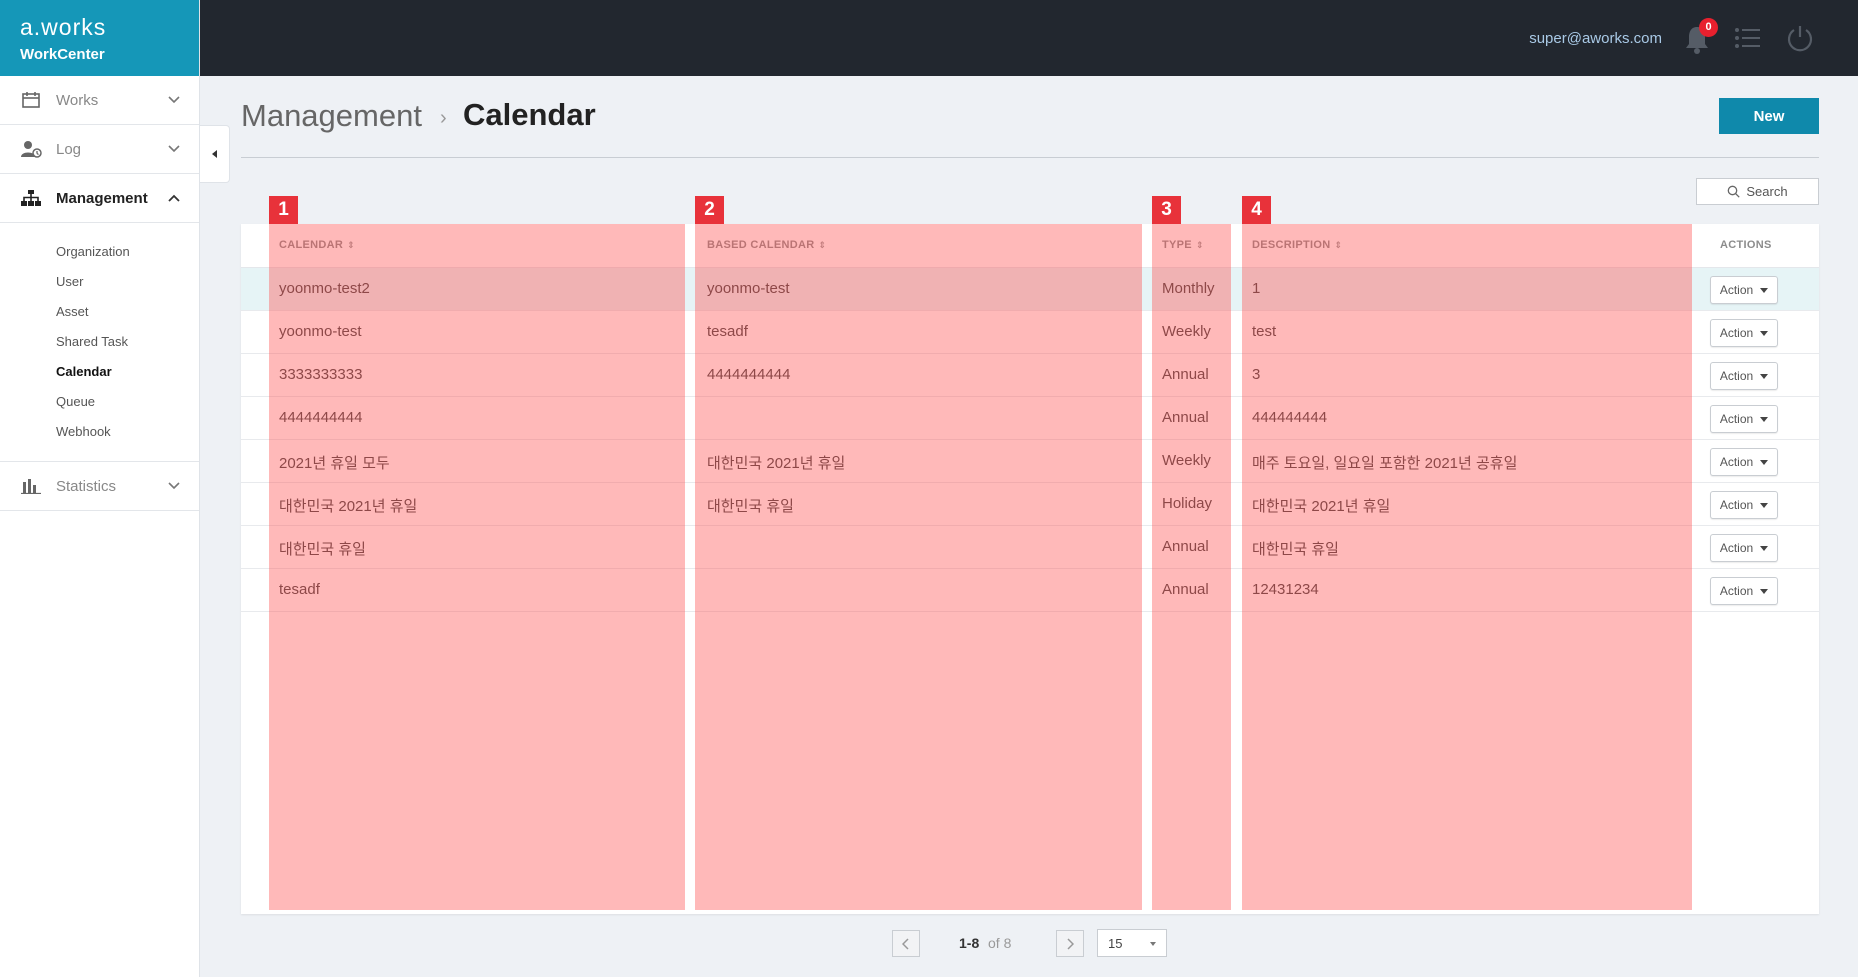 This screenshot has height=977, width=1858. Describe the element at coordinates (1747, 38) in the screenshot. I see `list-icon` at that location.